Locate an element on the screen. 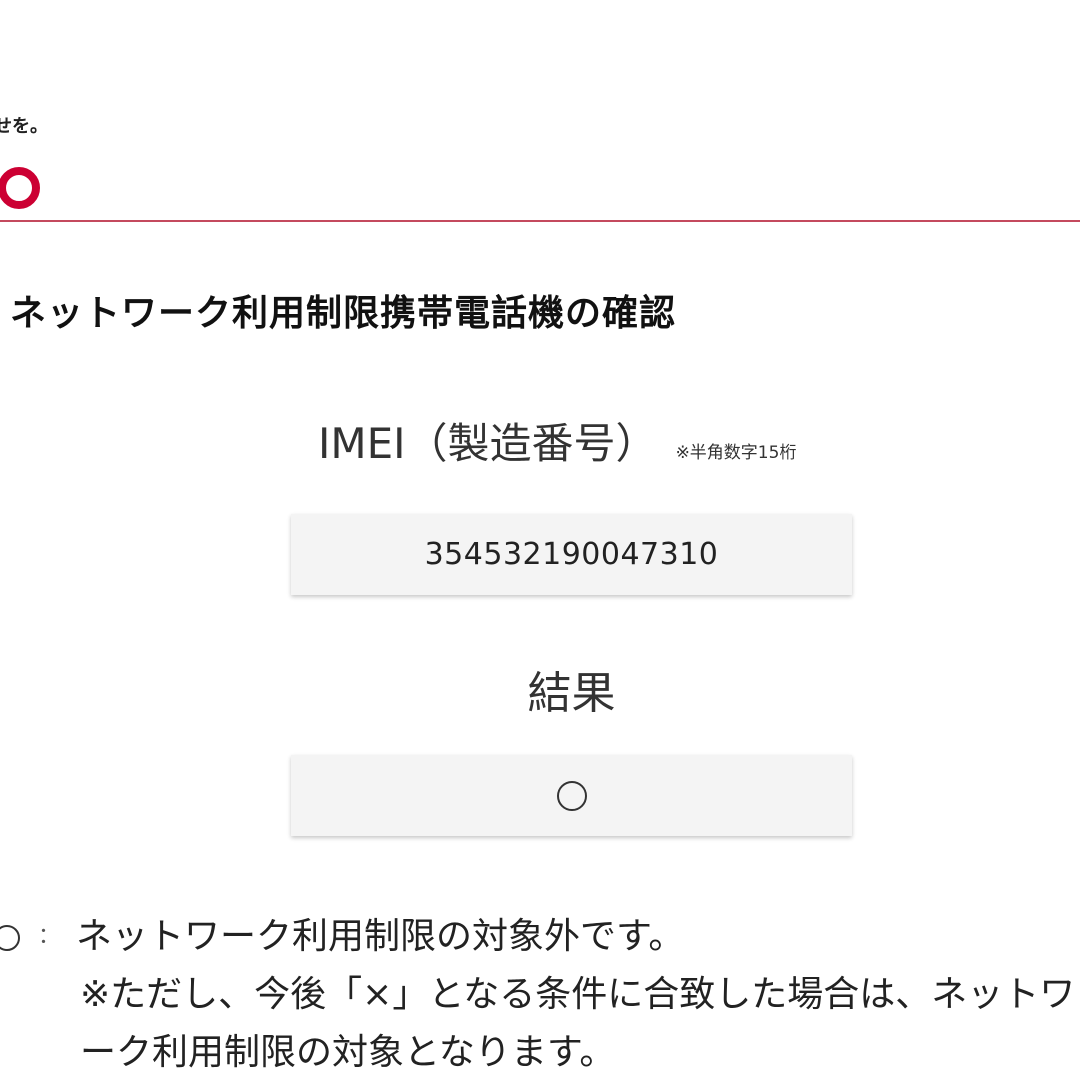 The width and height of the screenshot is (1080, 1080). header-tagline: せを。 is located at coordinates (24, 126).